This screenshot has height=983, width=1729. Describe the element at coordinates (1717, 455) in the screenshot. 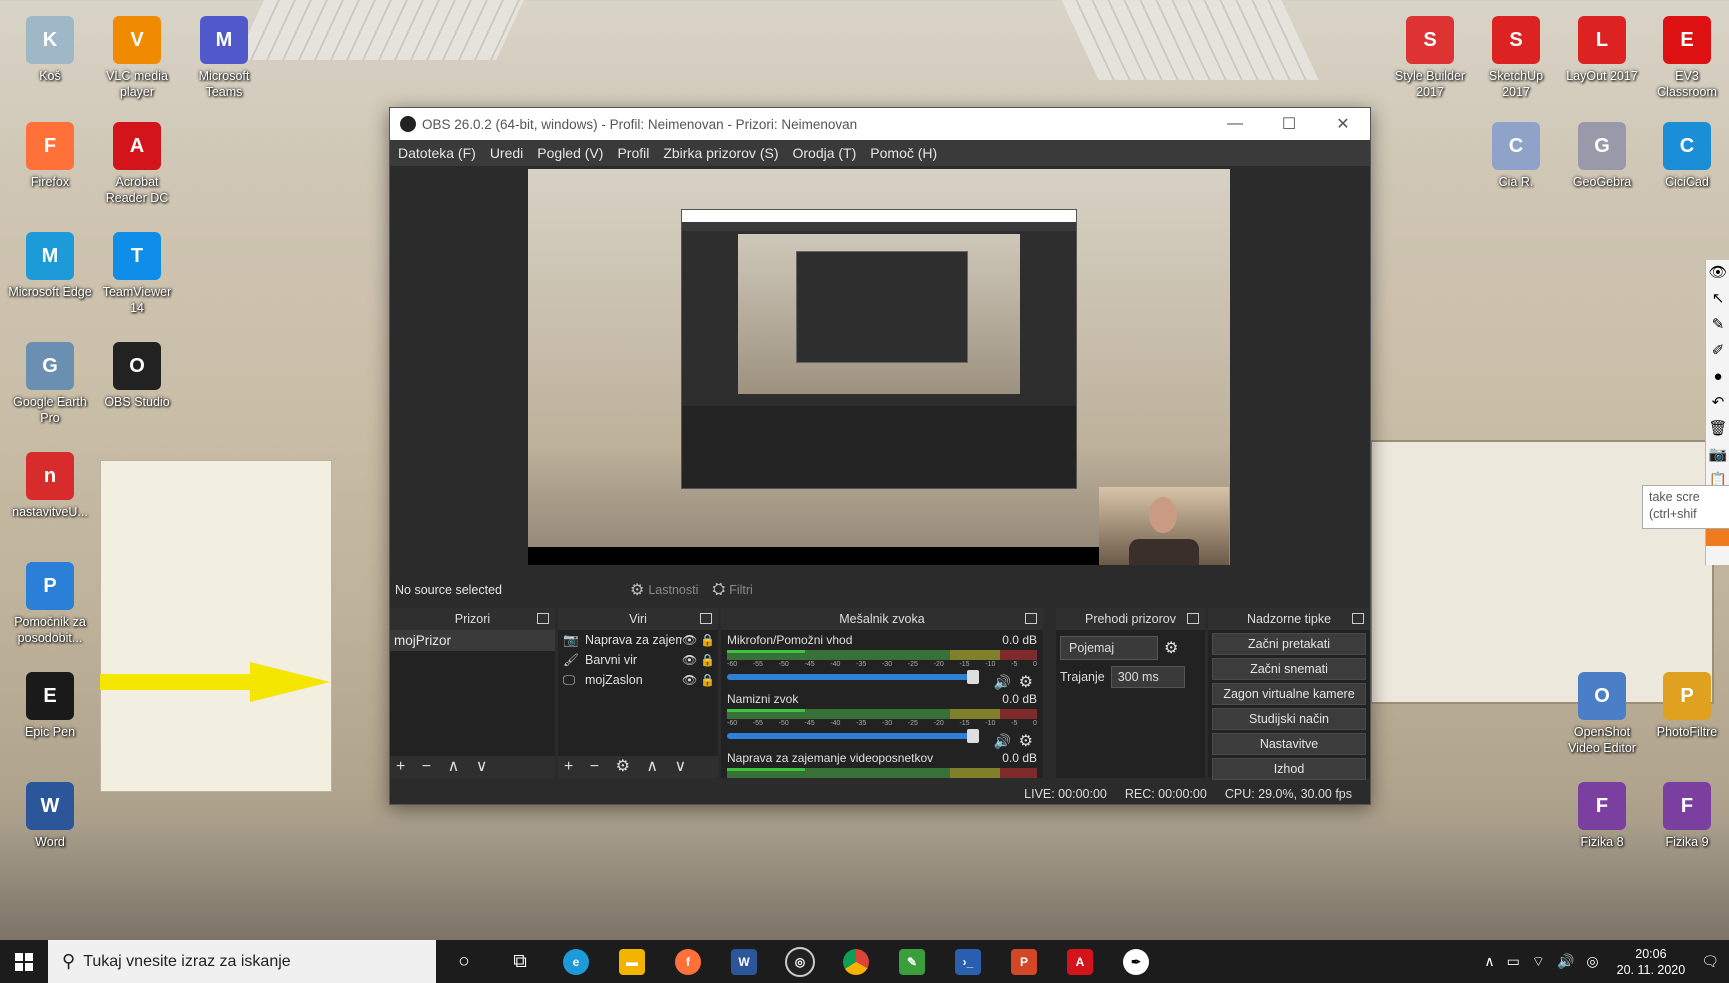

I see `camera-icon: 📷` at that location.